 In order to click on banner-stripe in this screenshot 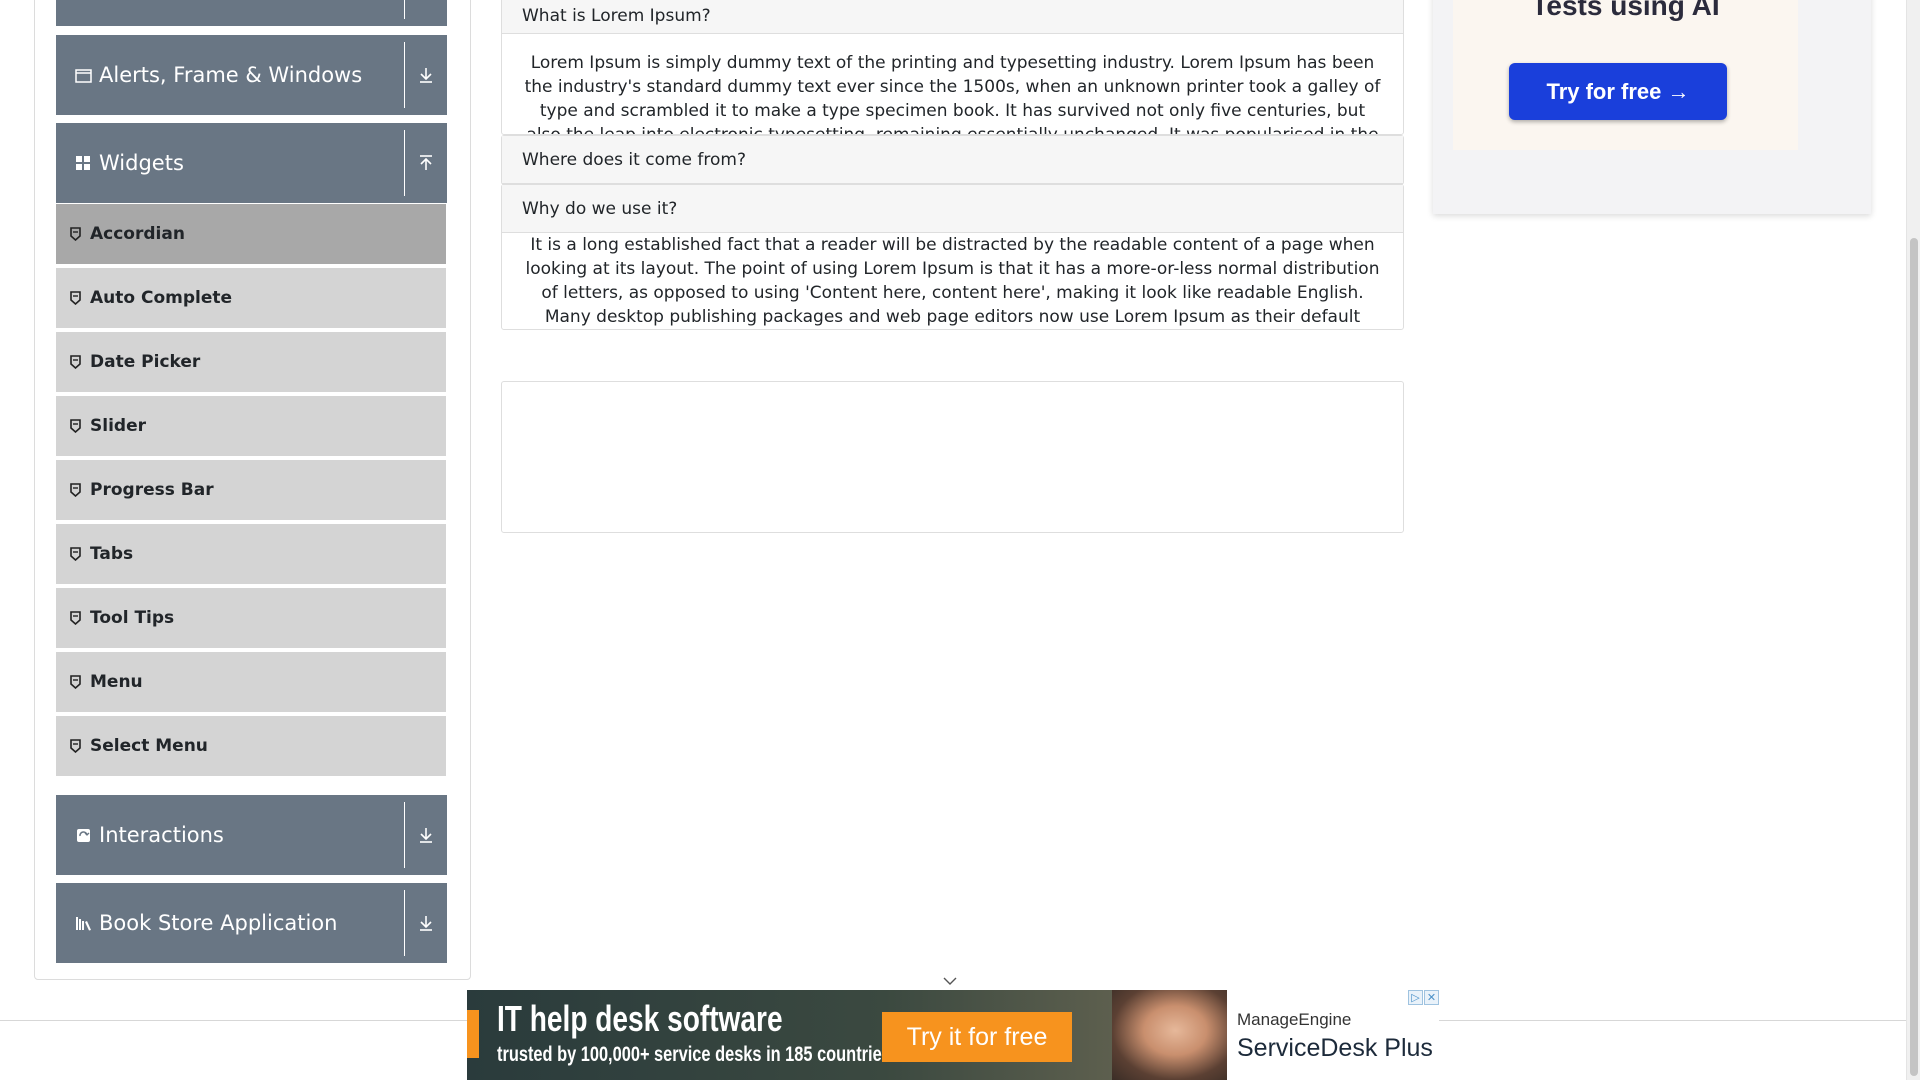, I will do `click(473, 1034)`.